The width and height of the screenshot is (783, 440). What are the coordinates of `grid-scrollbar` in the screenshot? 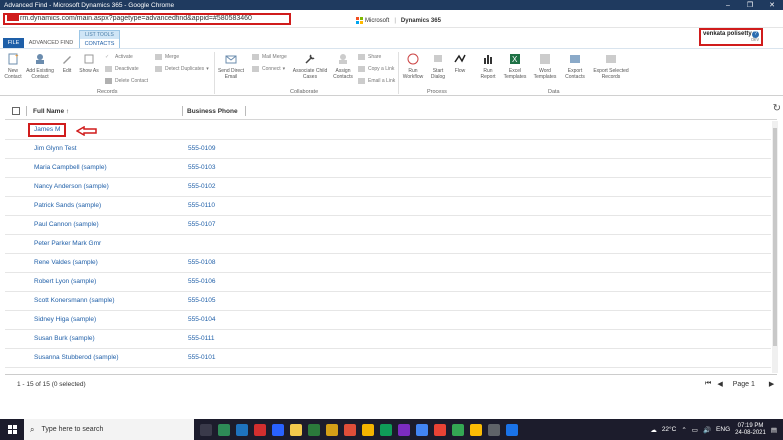 It's located at (775, 247).